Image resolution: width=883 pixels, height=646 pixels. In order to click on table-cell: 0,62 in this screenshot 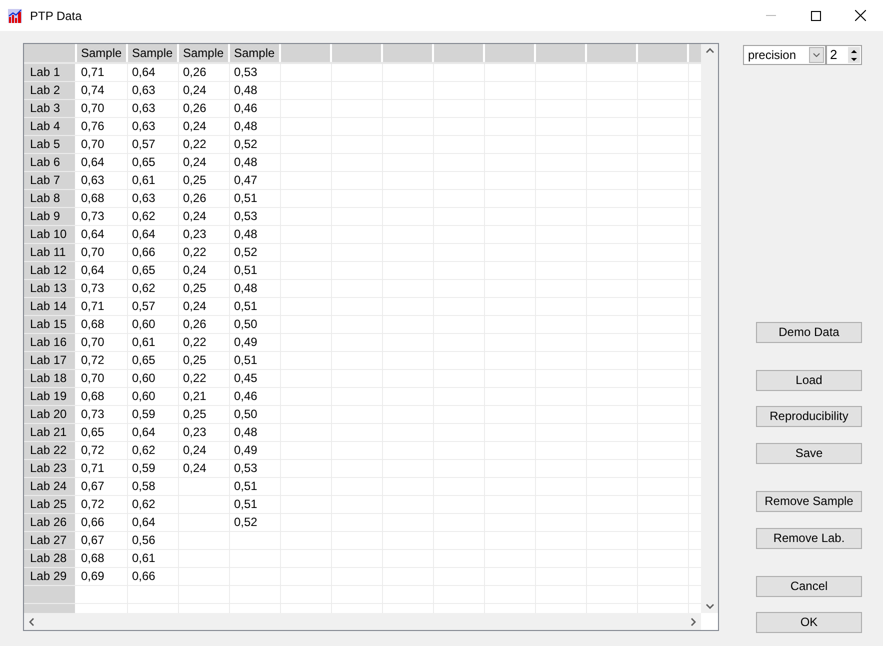, I will do `click(153, 450)`.